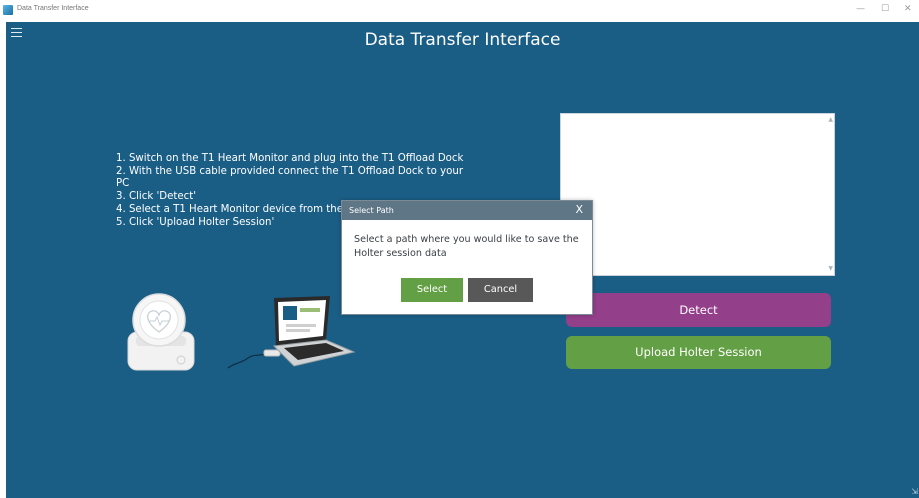 The width and height of the screenshot is (919, 498). Describe the element at coordinates (291, 332) in the screenshot. I see `laptop-illustration` at that location.